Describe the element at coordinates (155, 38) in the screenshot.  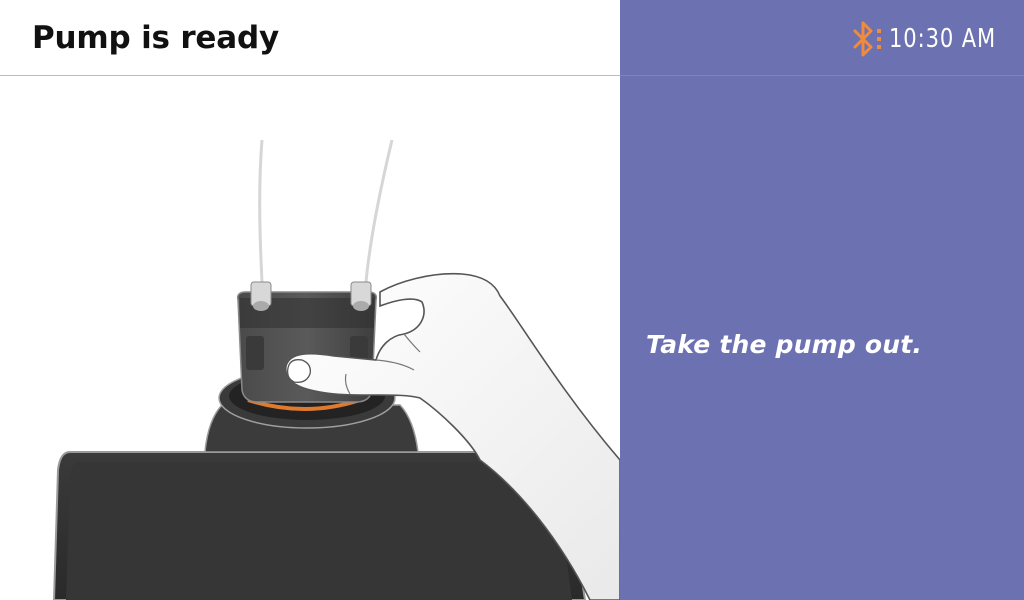
I see `page-title: Pump is ready` at that location.